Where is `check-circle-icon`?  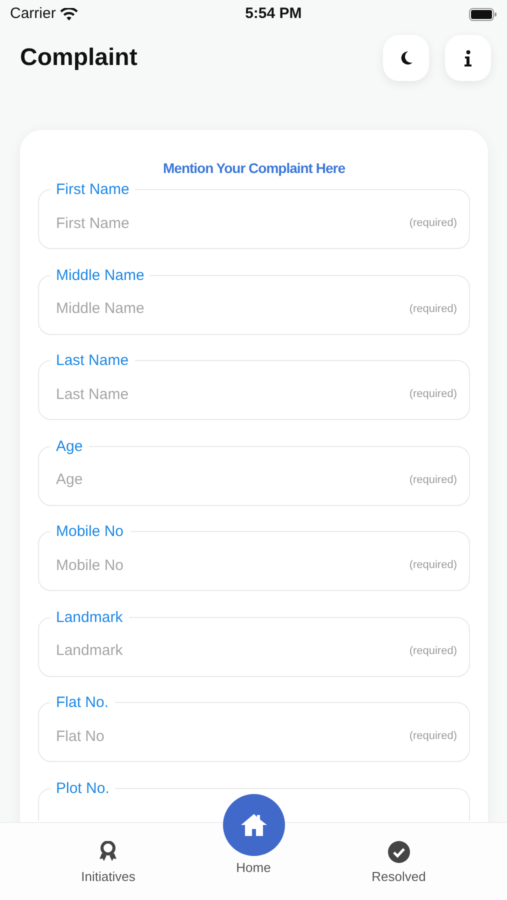
check-circle-icon is located at coordinates (399, 852).